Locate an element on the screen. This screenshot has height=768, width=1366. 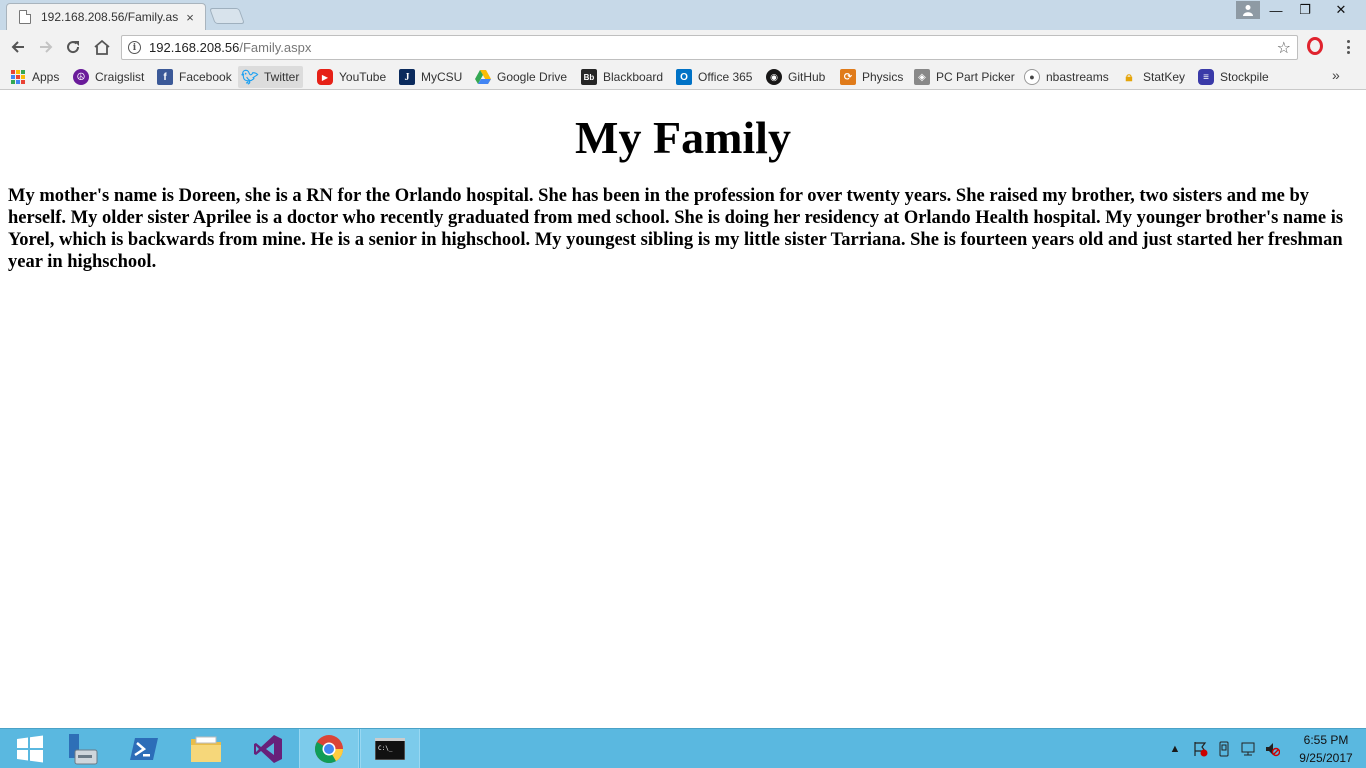
bookmark-physics: ⟳ Physics is located at coordinates (871, 77).